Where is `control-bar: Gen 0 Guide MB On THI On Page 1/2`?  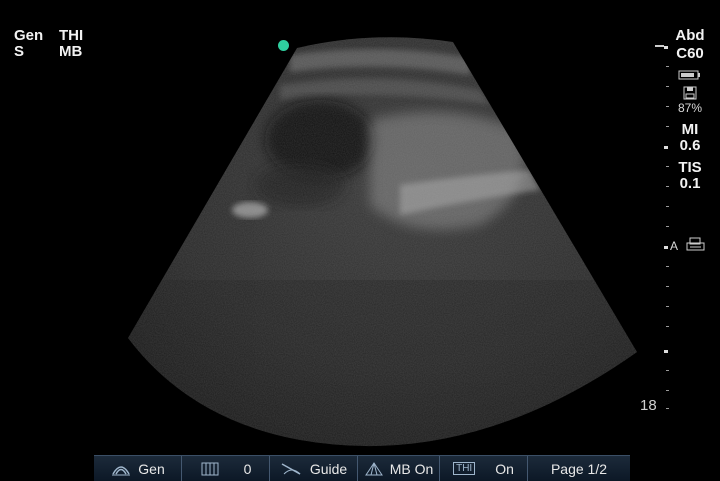
control-bar: Gen 0 Guide MB On THI On Page 1/2 is located at coordinates (362, 468).